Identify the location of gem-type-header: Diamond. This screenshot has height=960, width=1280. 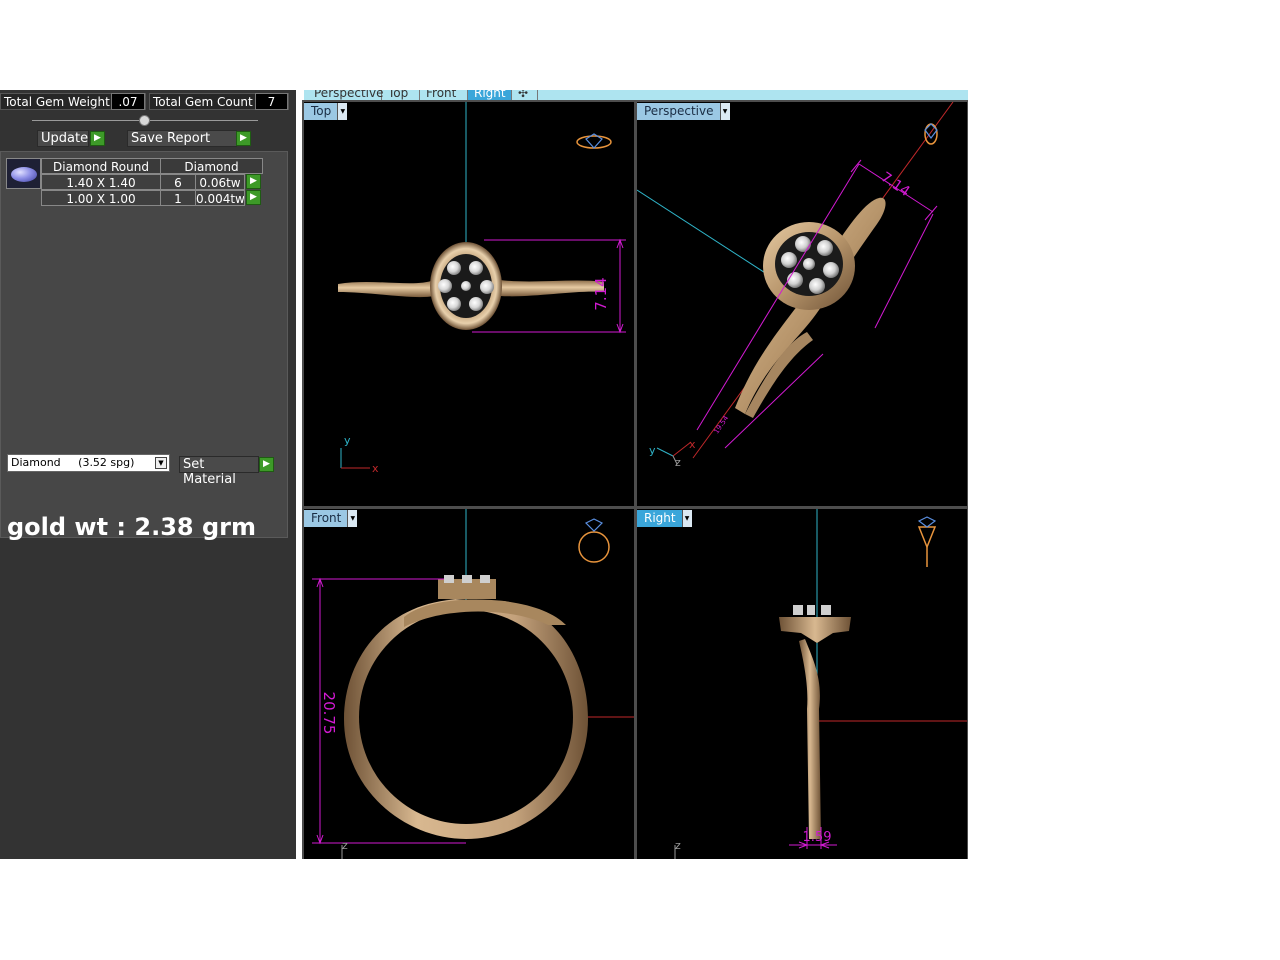
(211, 166).